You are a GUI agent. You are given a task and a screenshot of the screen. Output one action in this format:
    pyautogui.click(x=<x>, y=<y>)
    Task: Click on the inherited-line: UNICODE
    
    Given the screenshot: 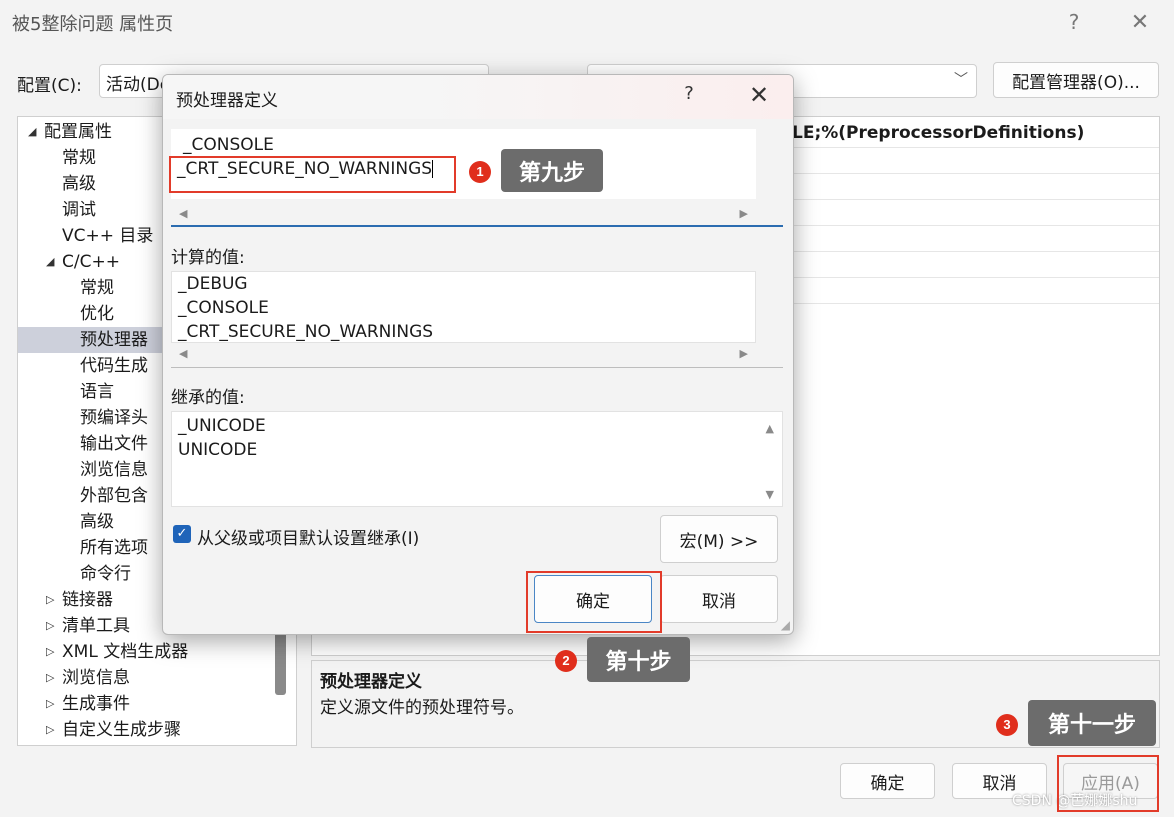 What is the action you would take?
    pyautogui.click(x=218, y=450)
    